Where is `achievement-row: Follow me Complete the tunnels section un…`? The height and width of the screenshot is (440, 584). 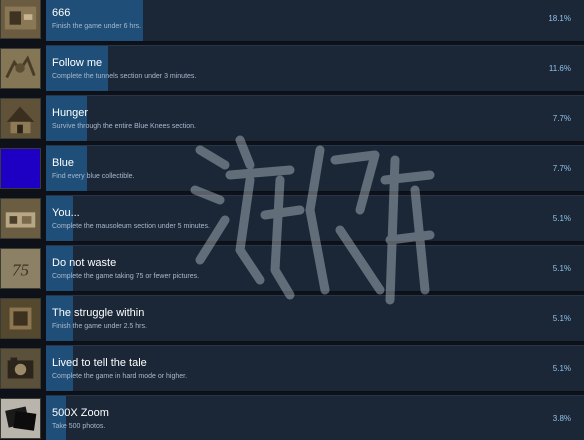 achievement-row: Follow me Complete the tunnels section un… is located at coordinates (292, 68).